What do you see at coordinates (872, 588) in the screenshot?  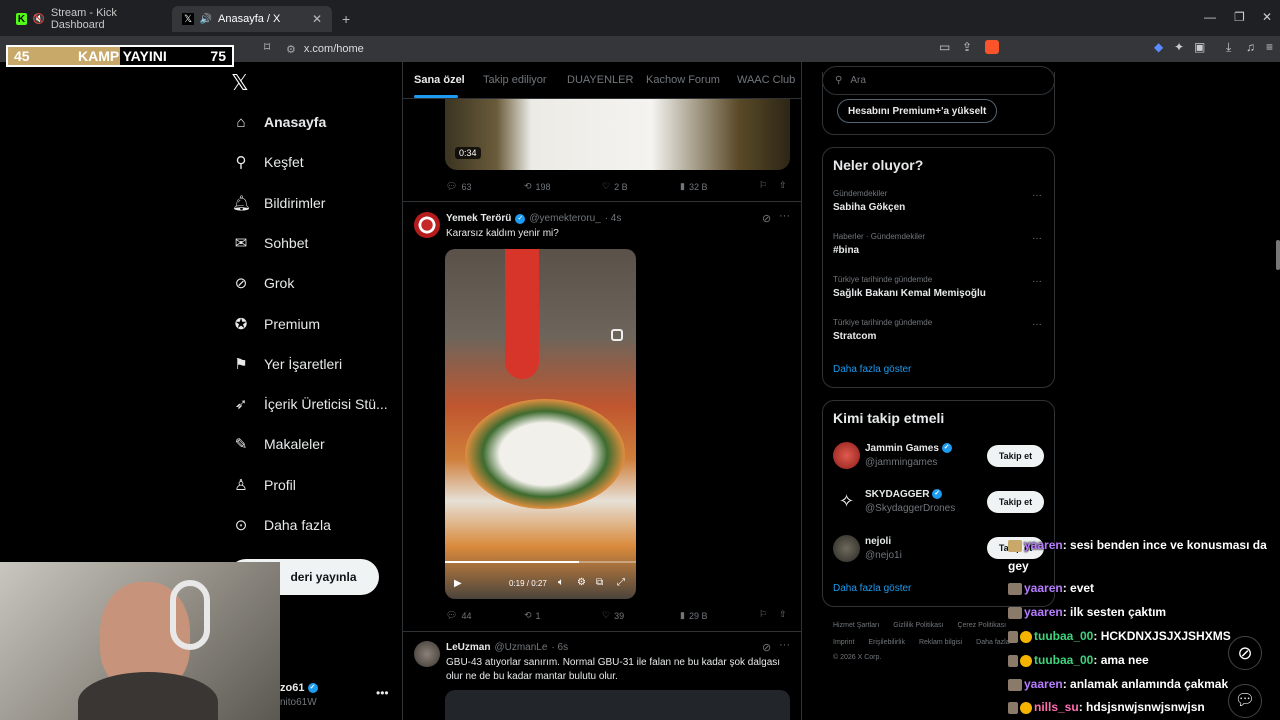 I see `who-to-follow-show-more: Daha fazla göster` at bounding box center [872, 588].